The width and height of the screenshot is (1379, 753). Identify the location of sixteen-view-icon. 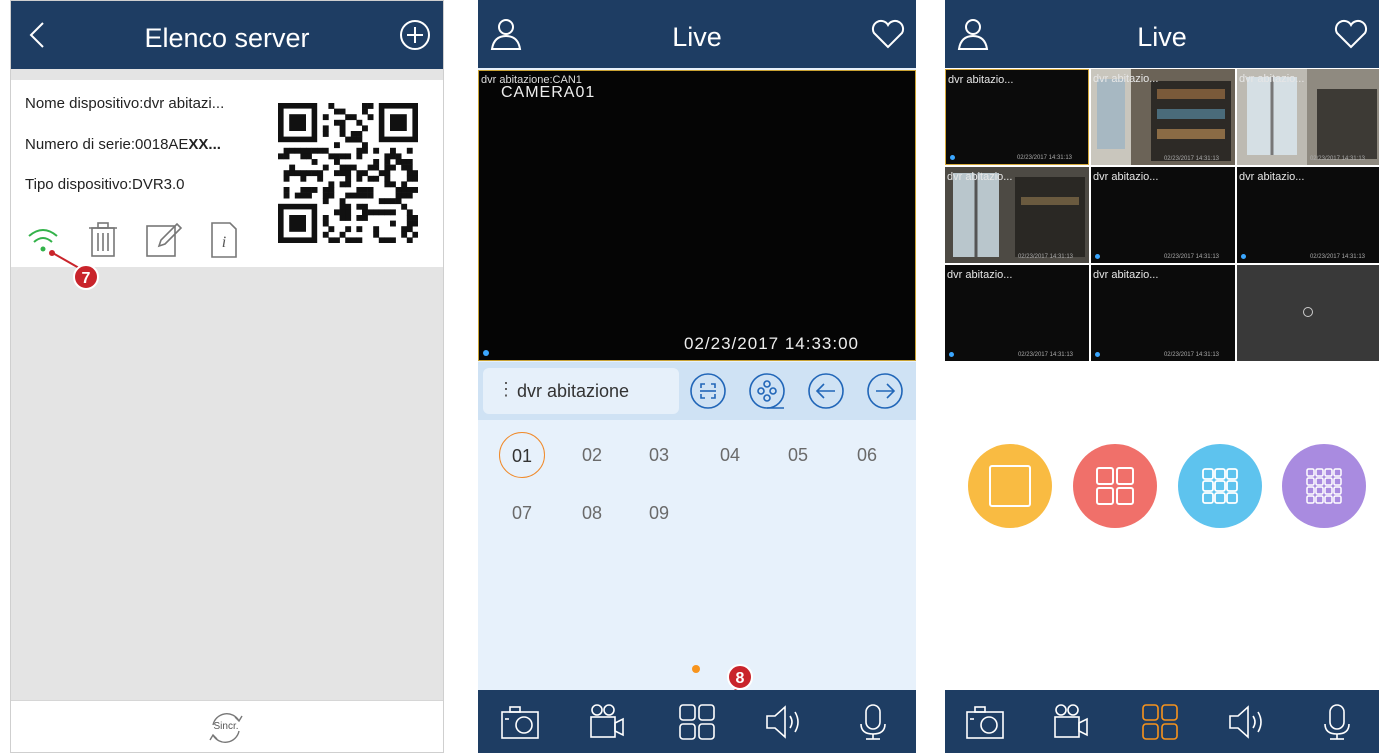
(1324, 486).